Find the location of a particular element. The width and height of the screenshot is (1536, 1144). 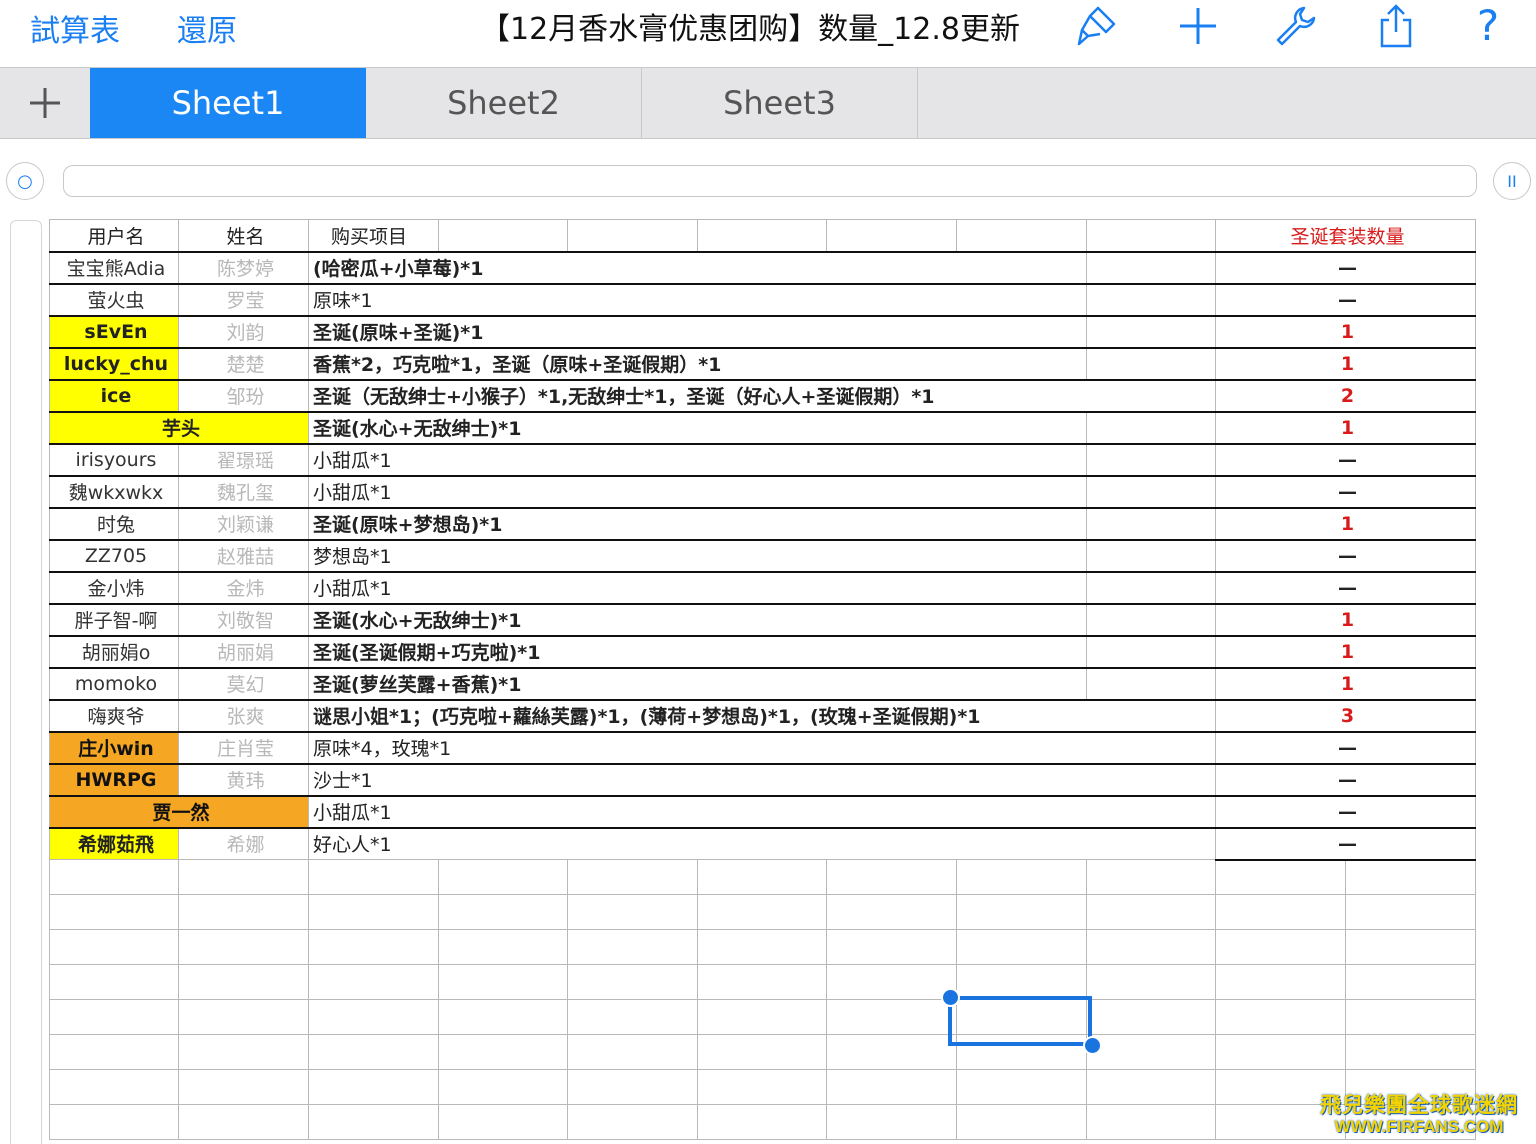

cell-realname: 刘颖谦 is located at coordinates (243, 524).